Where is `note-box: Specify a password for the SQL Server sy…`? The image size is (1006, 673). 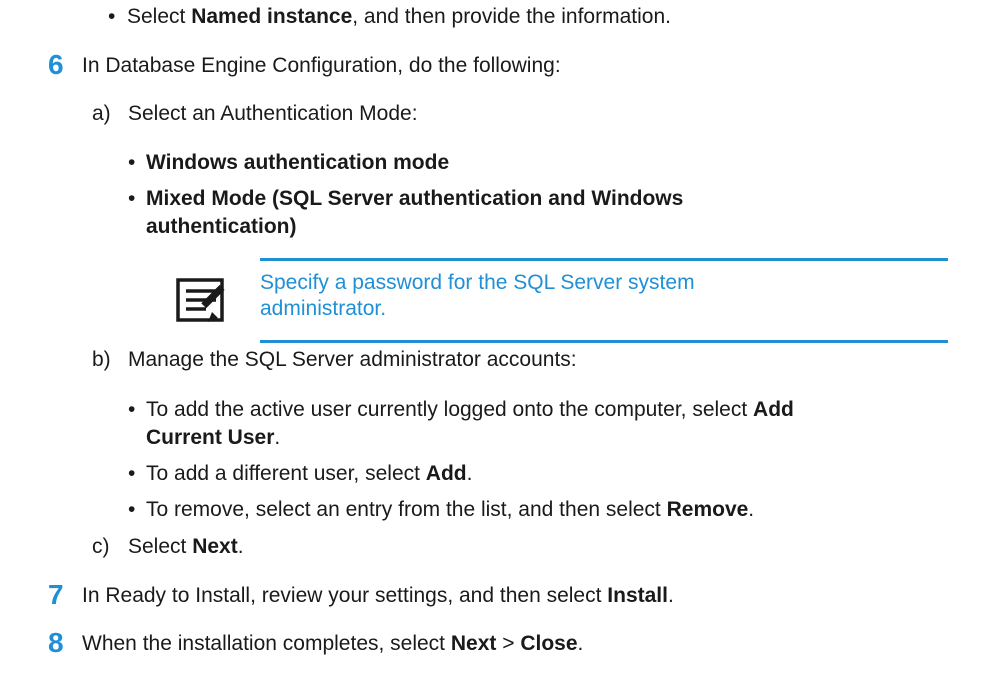 note-box: Specify a password for the SQL Server sy… is located at coordinates (562, 300).